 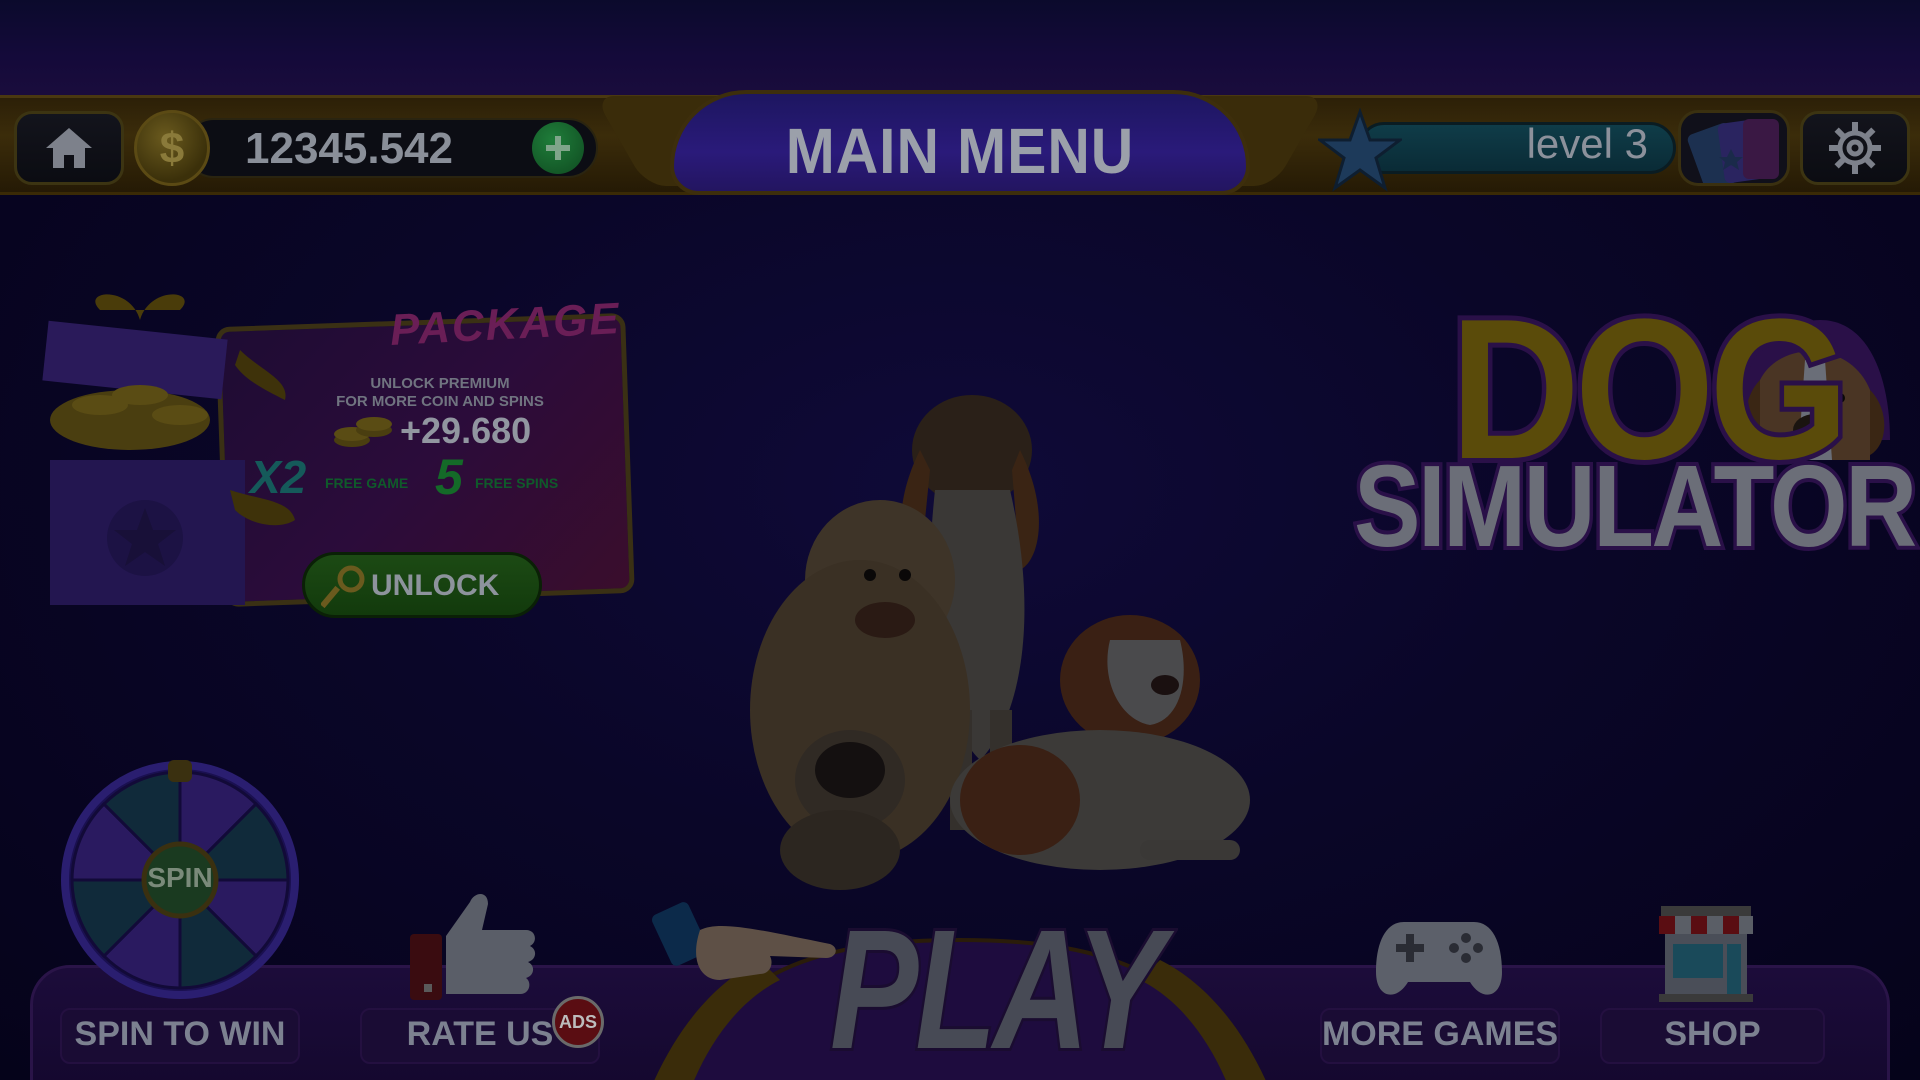 I want to click on top-bar: 12345.542 $ MAIN MENU level 3, so click(x=960, y=144).